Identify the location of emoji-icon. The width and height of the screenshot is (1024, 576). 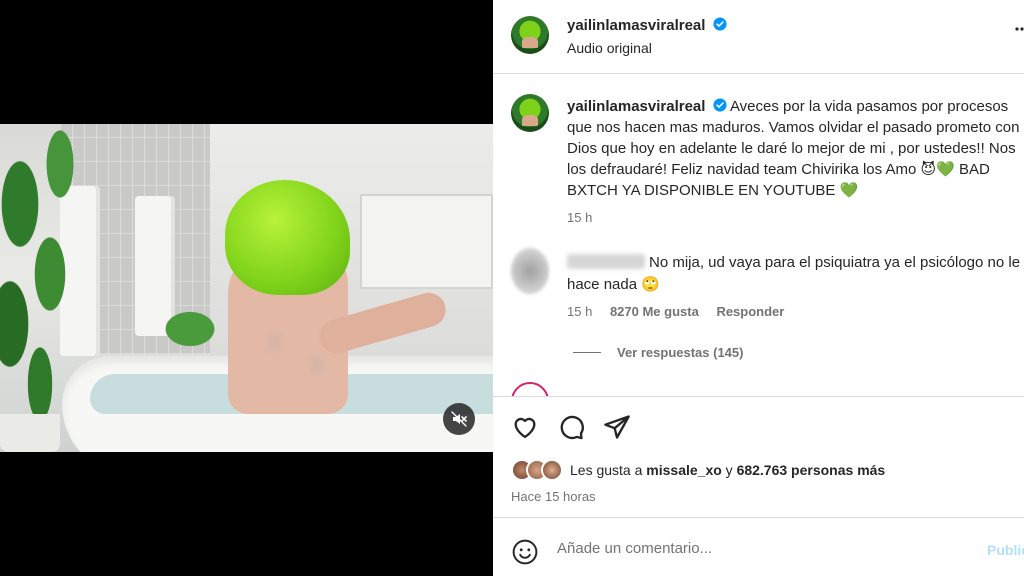
(525, 552).